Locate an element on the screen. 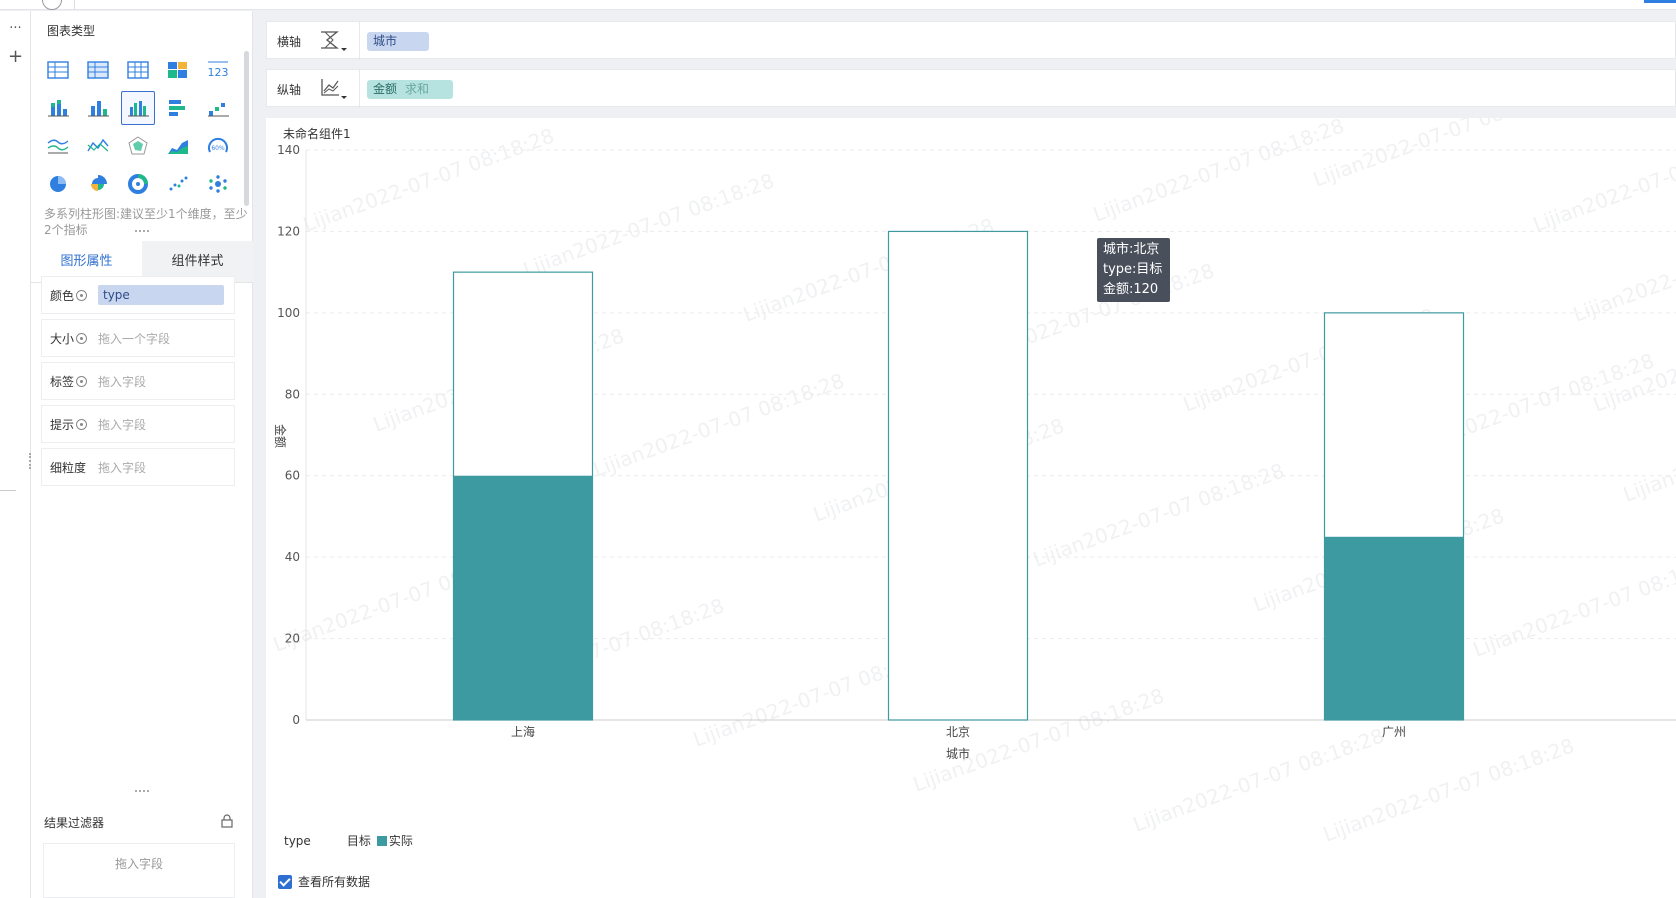 Image resolution: width=1676 pixels, height=898 pixels. kpi-number-icon: 123 is located at coordinates (218, 70).